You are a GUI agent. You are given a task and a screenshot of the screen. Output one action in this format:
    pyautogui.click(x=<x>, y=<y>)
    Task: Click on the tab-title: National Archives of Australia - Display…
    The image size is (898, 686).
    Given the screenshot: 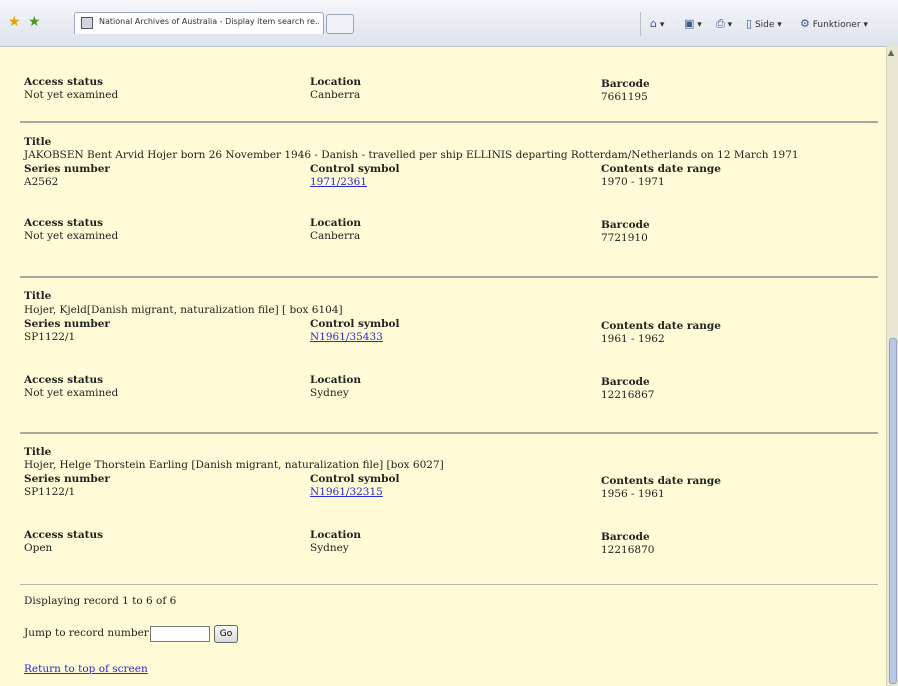 What is the action you would take?
    pyautogui.click(x=209, y=21)
    